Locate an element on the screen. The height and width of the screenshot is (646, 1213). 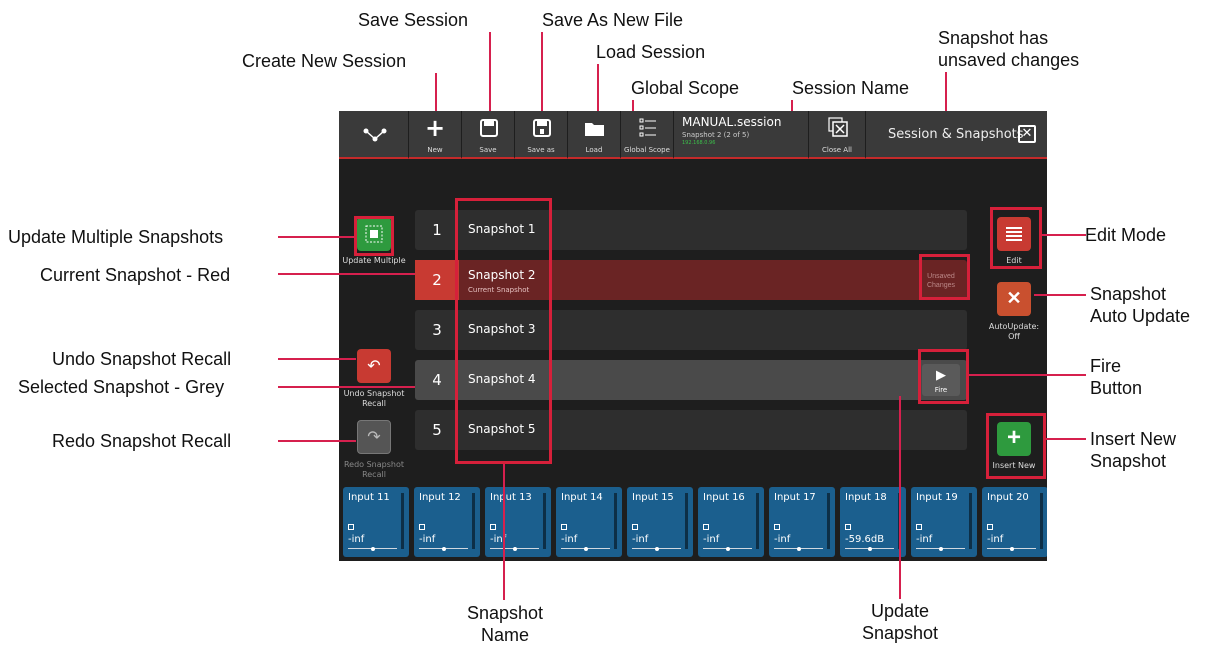
channel-name: Input 16 is located at coordinates (724, 497).